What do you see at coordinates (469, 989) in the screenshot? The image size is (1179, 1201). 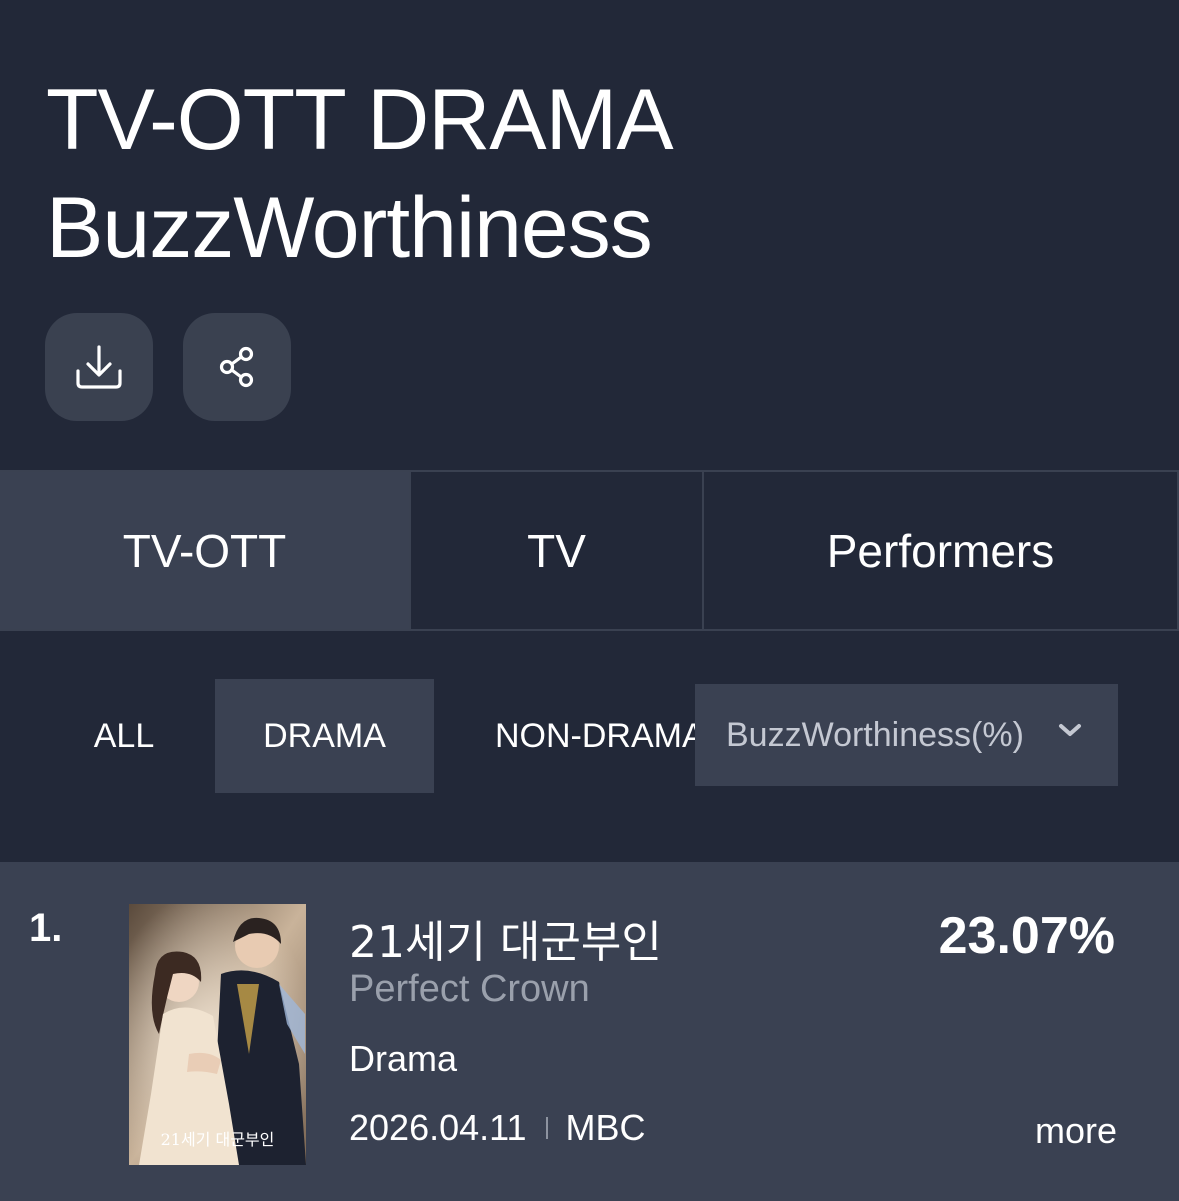 I see `drama-title-english: Perfect Crown` at bounding box center [469, 989].